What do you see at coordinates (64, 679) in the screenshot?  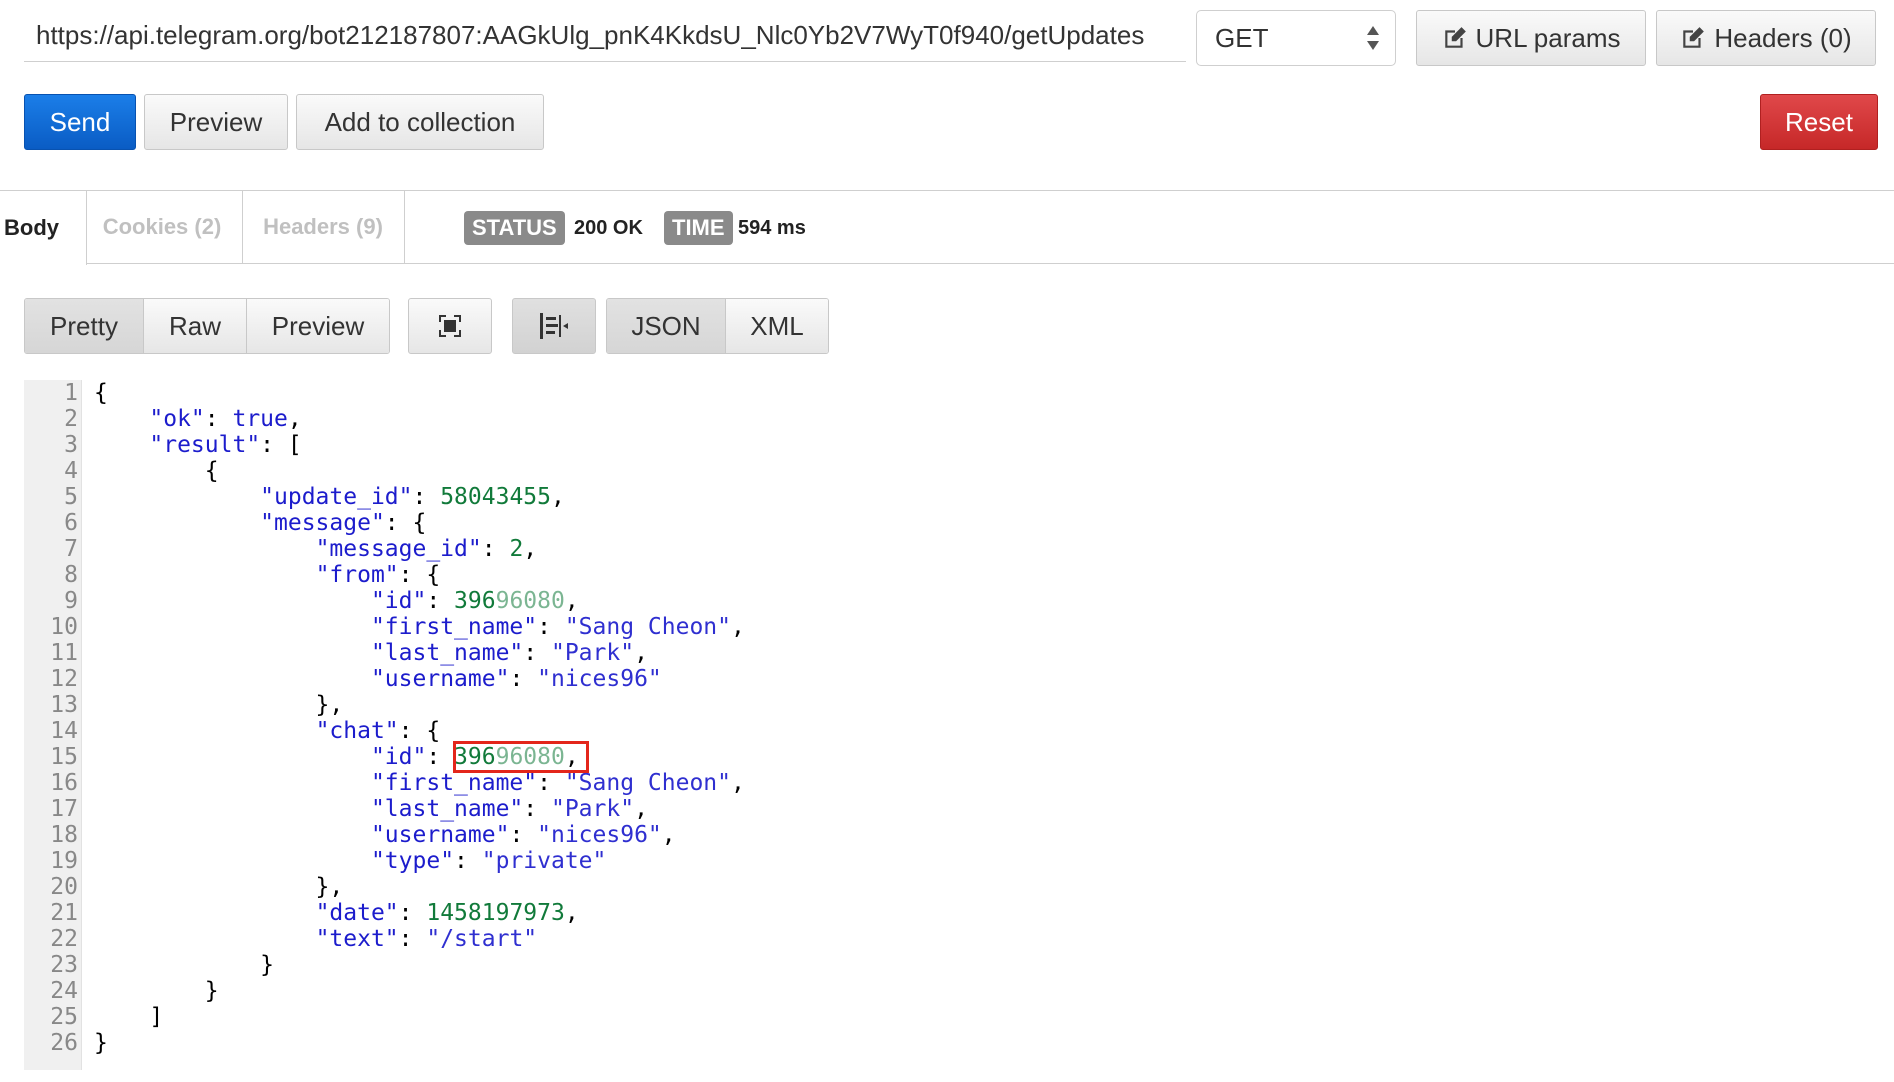 I see `line-number: 12` at bounding box center [64, 679].